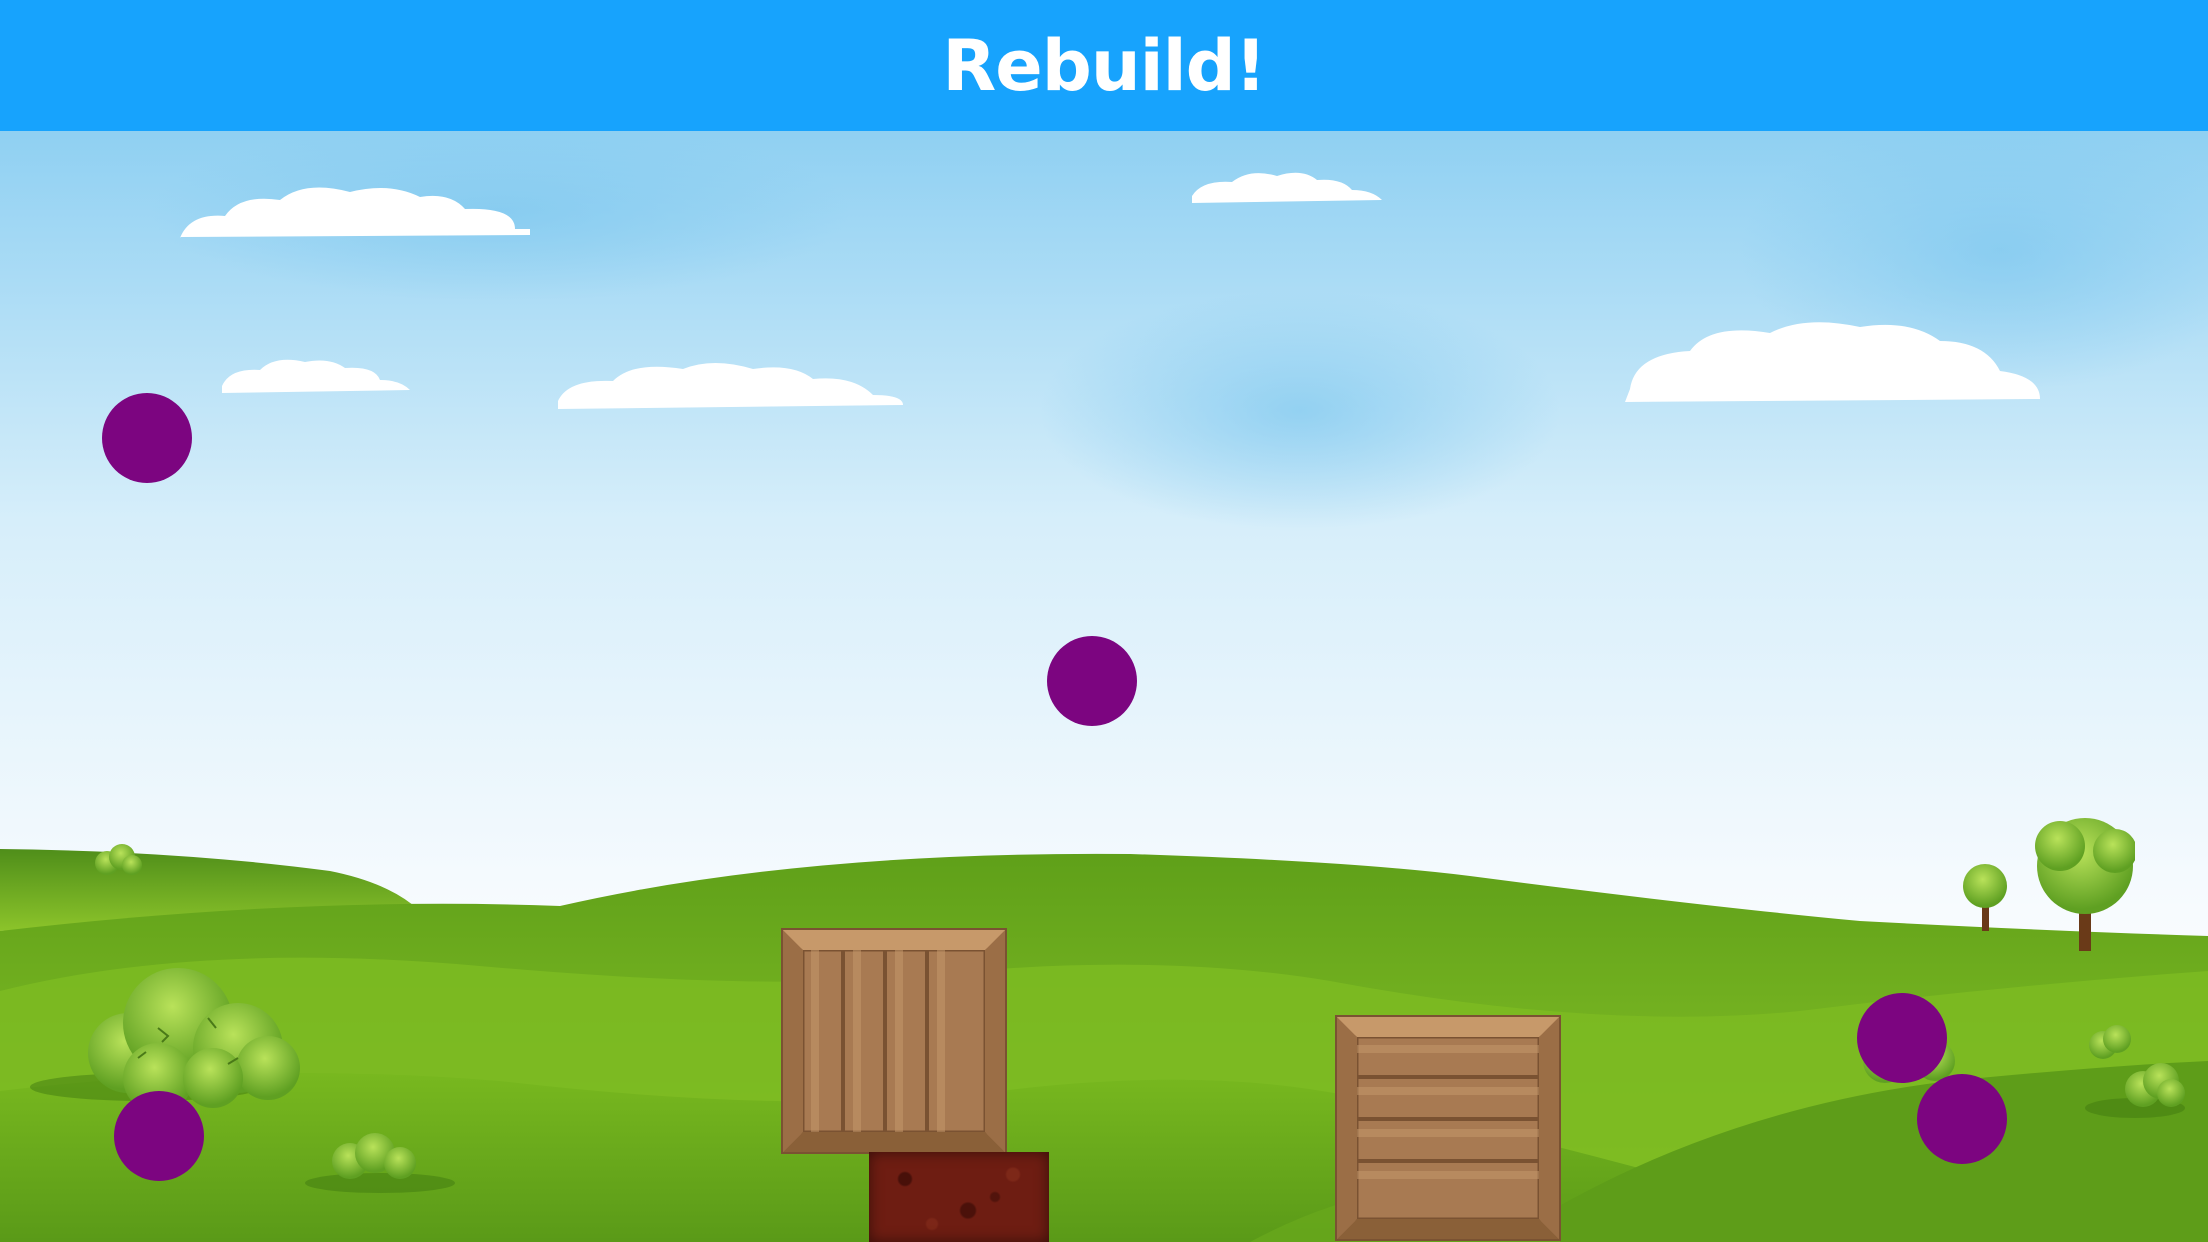 Image resolution: width=2208 pixels, height=1242 pixels. Describe the element at coordinates (1962, 1119) in the screenshot. I see `ball-right-lower` at that location.